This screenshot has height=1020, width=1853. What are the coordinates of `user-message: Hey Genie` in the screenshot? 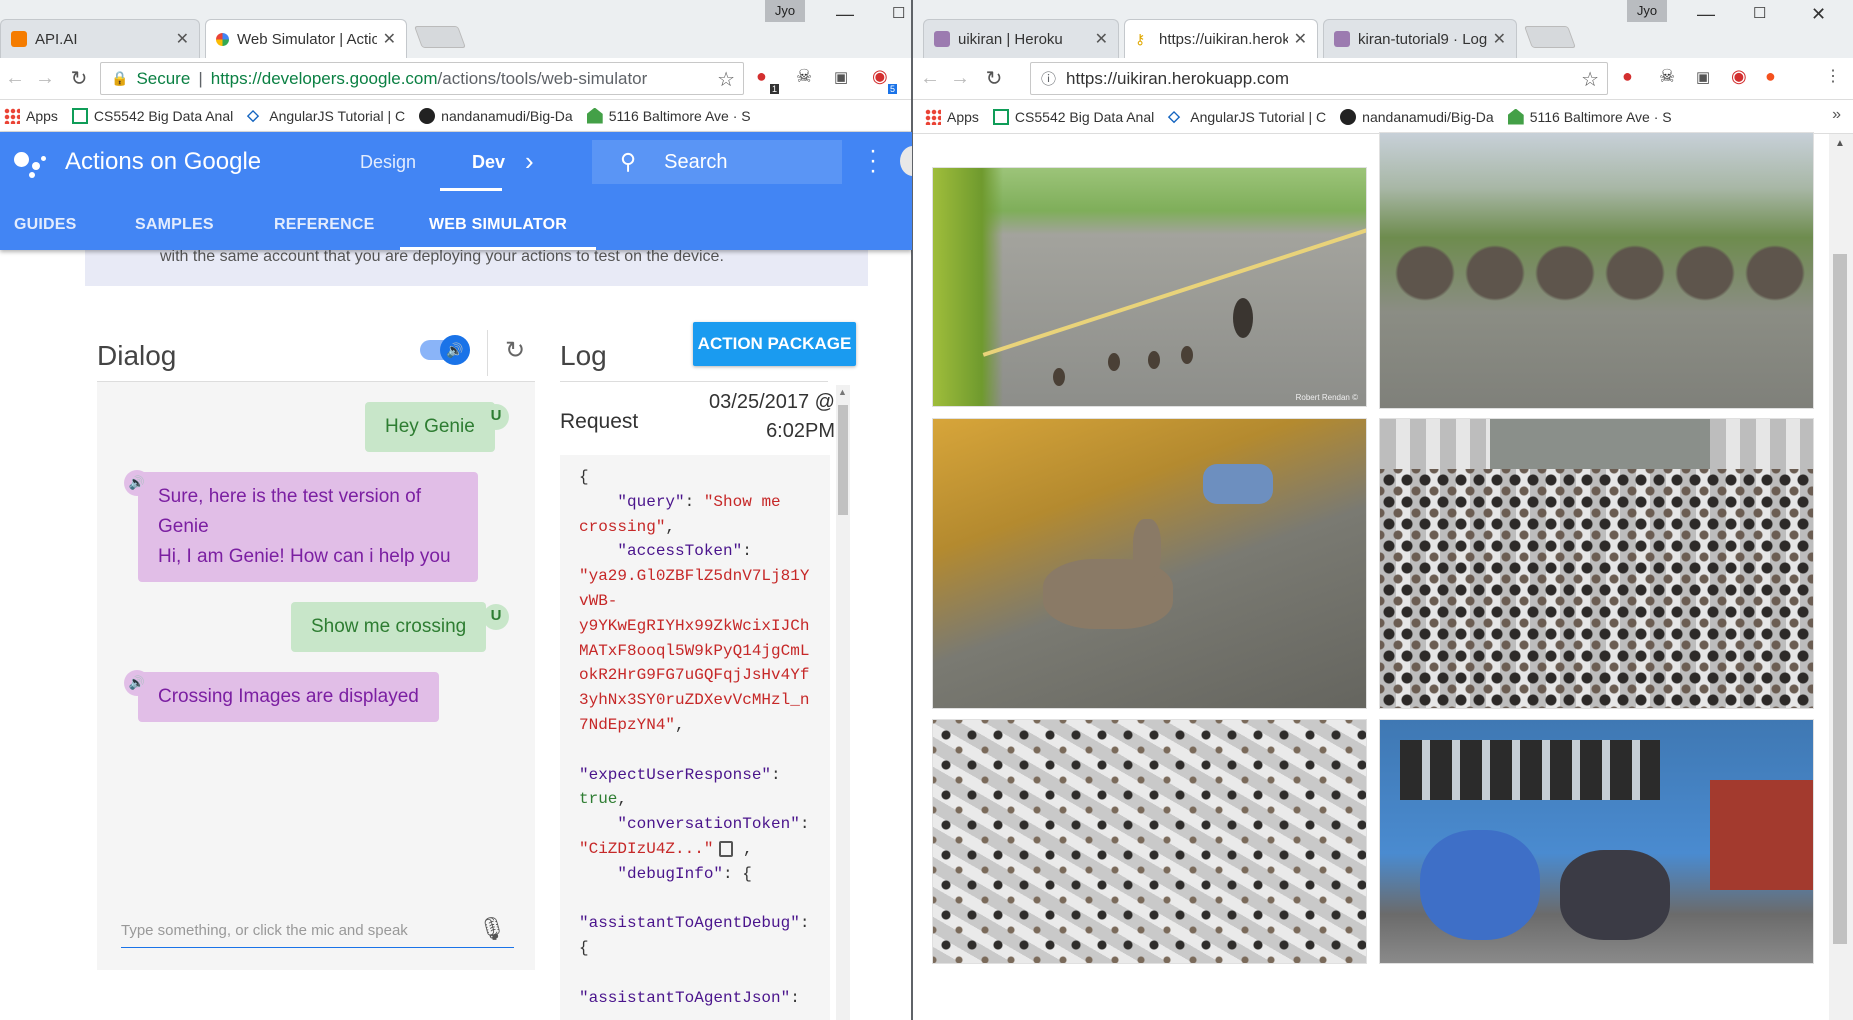 It's located at (430, 427).